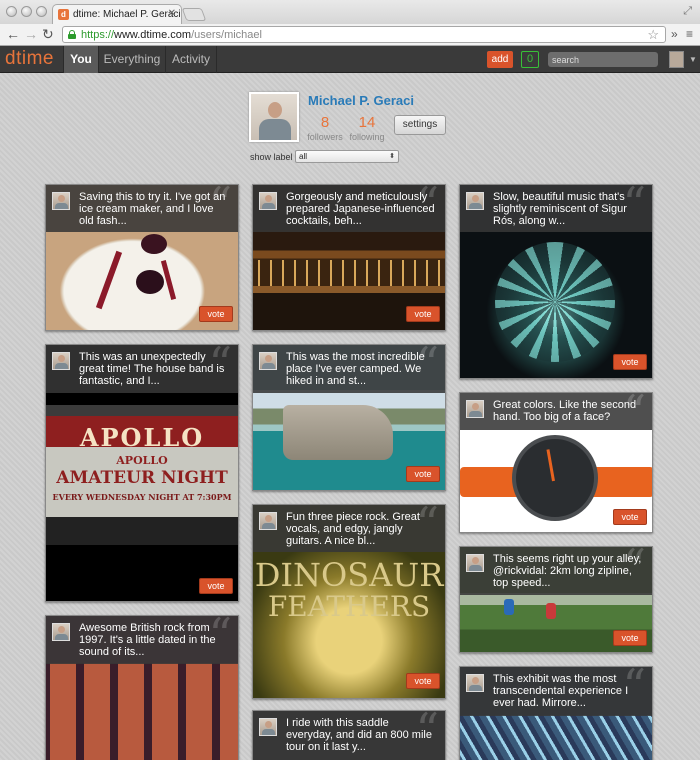 The height and width of the screenshot is (760, 700). What do you see at coordinates (676, 59) in the screenshot?
I see `user-avatar` at bounding box center [676, 59].